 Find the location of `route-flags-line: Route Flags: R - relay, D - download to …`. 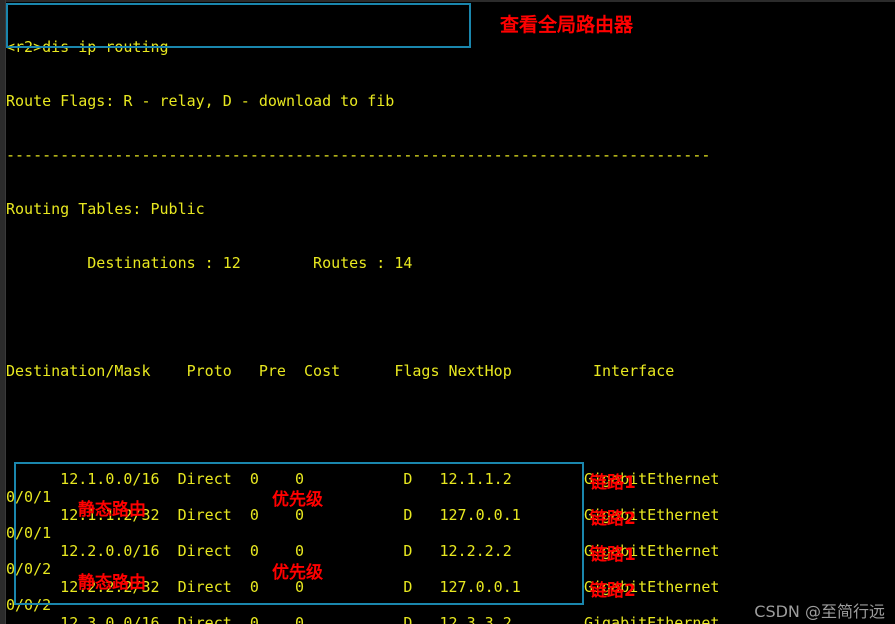

route-flags-line: Route Flags: R - relay, D - download to … is located at coordinates (200, 101).